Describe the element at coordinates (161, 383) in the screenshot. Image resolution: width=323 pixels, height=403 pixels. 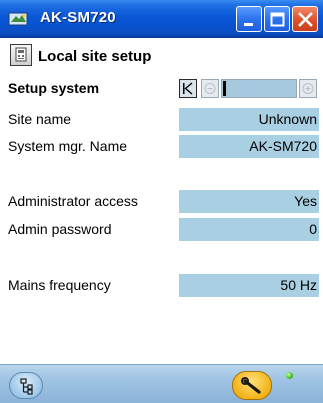
I see `bottom-toolbar` at that location.